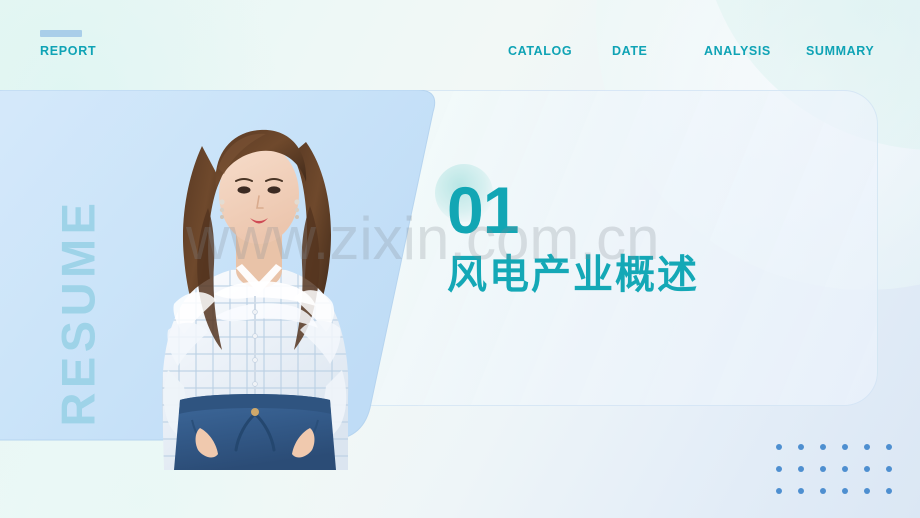 The image size is (920, 518). What do you see at coordinates (68, 51) in the screenshot?
I see `brand-label: REPORT` at bounding box center [68, 51].